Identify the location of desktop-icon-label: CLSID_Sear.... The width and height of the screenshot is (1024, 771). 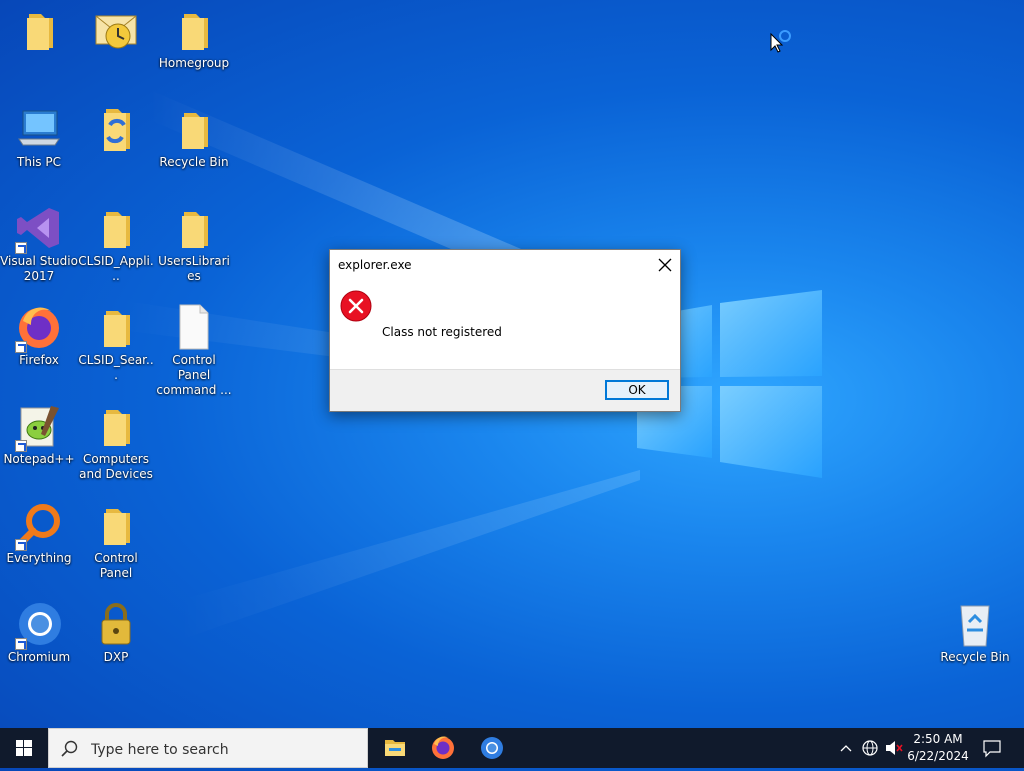
(116, 367).